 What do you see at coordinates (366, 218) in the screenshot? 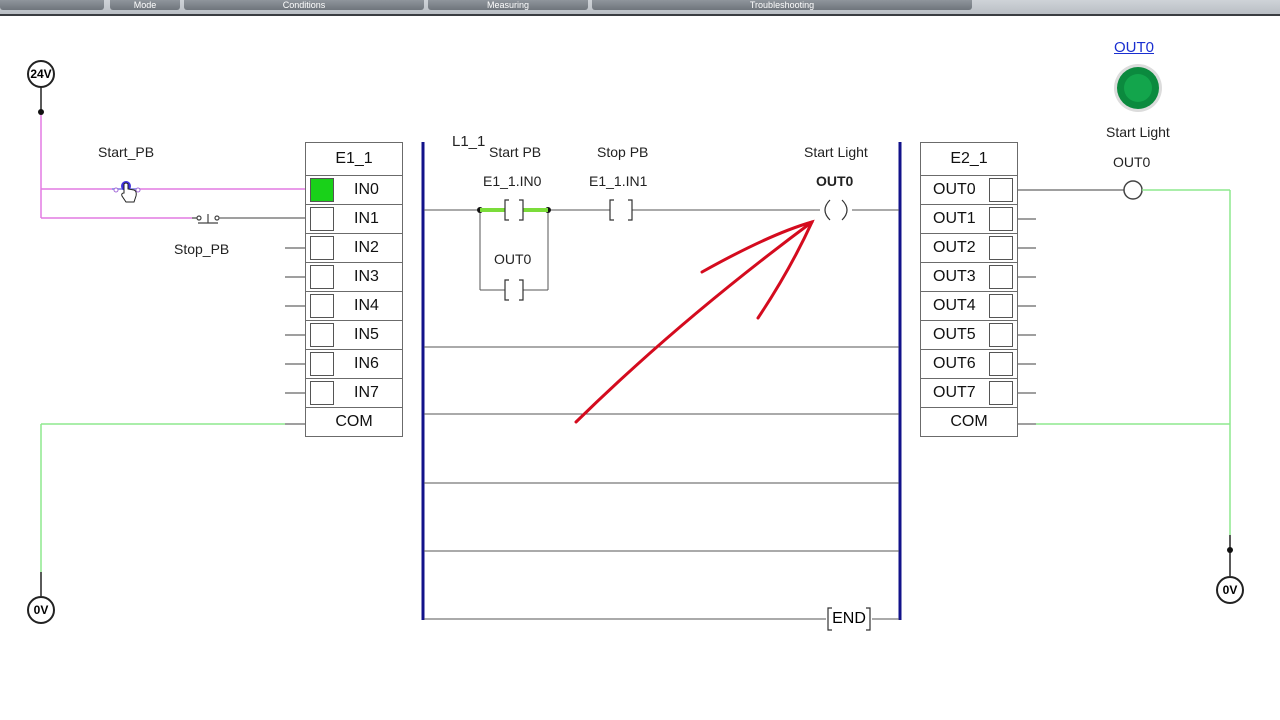
I see `input-label: IN1` at bounding box center [366, 218].